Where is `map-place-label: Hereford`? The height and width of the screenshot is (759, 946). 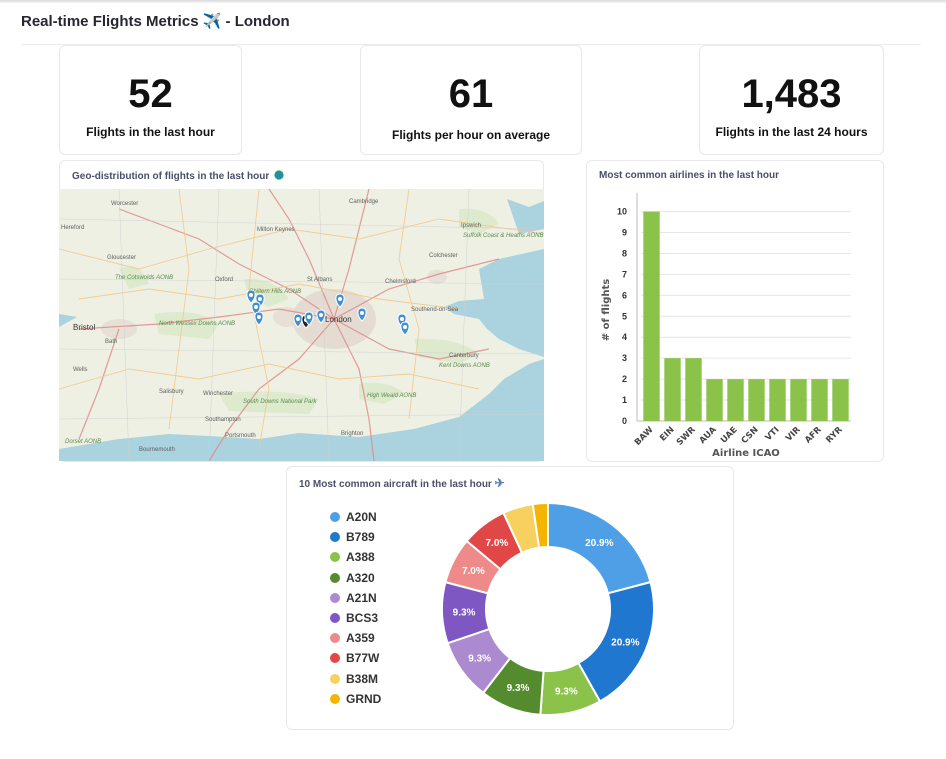 map-place-label: Hereford is located at coordinates (73, 228).